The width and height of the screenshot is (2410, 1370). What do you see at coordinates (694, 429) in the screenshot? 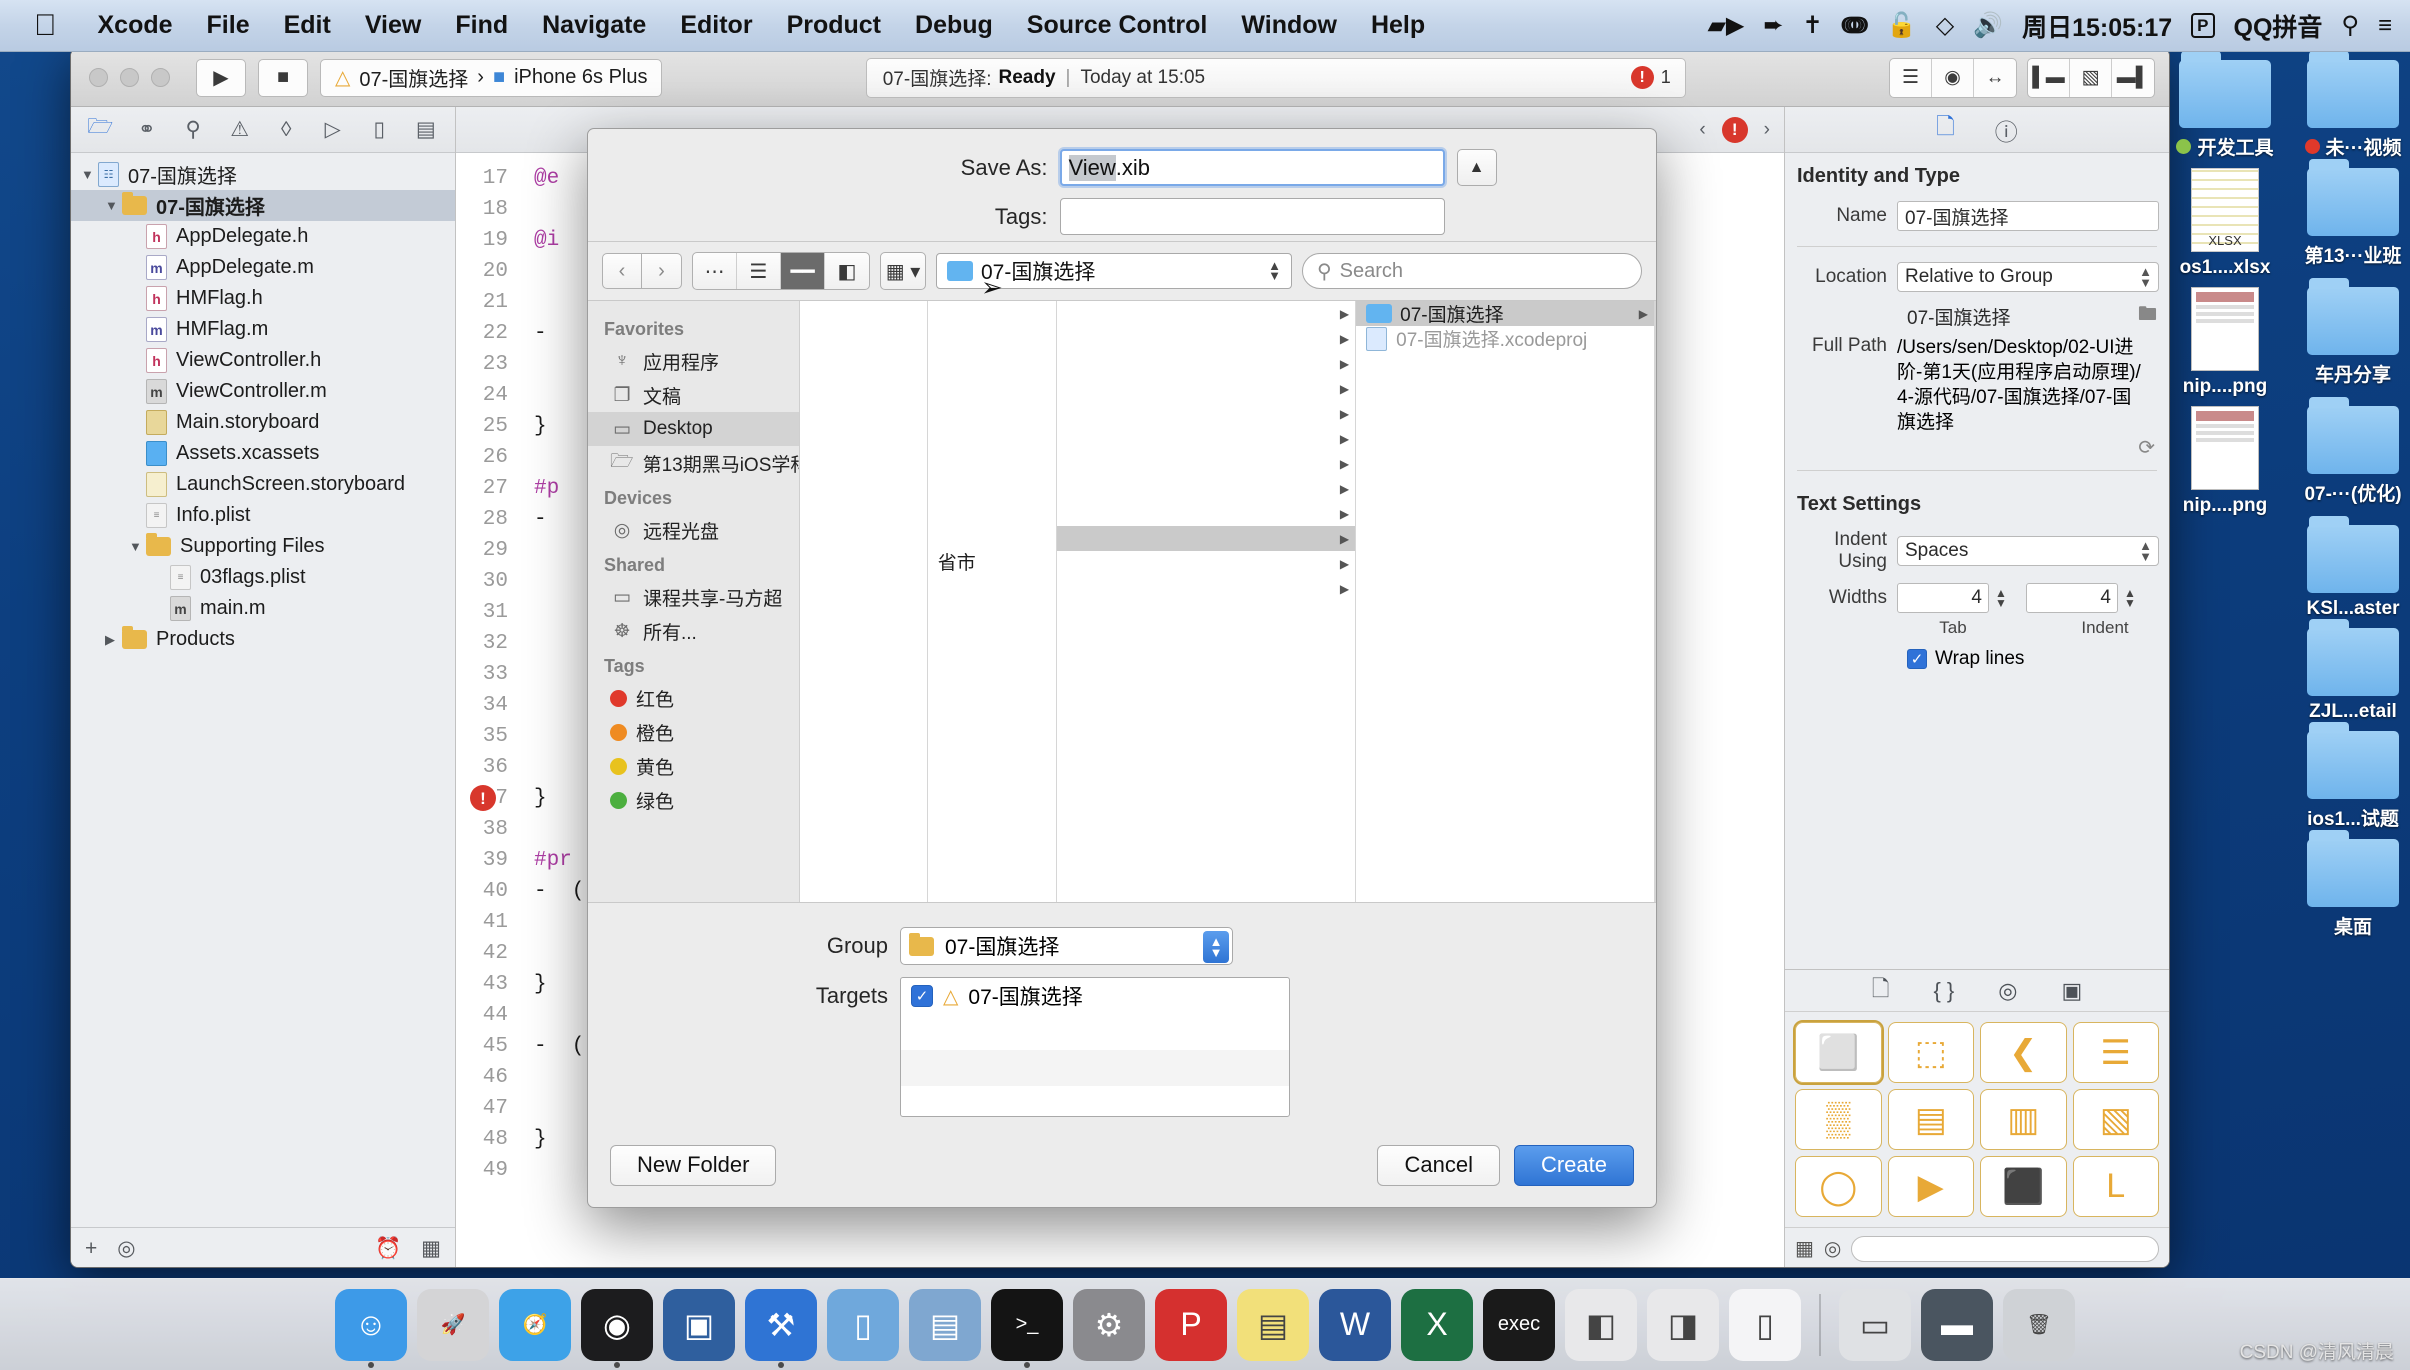
I see `sidebar-item-desktop-icon: ▭ Desktop` at bounding box center [694, 429].